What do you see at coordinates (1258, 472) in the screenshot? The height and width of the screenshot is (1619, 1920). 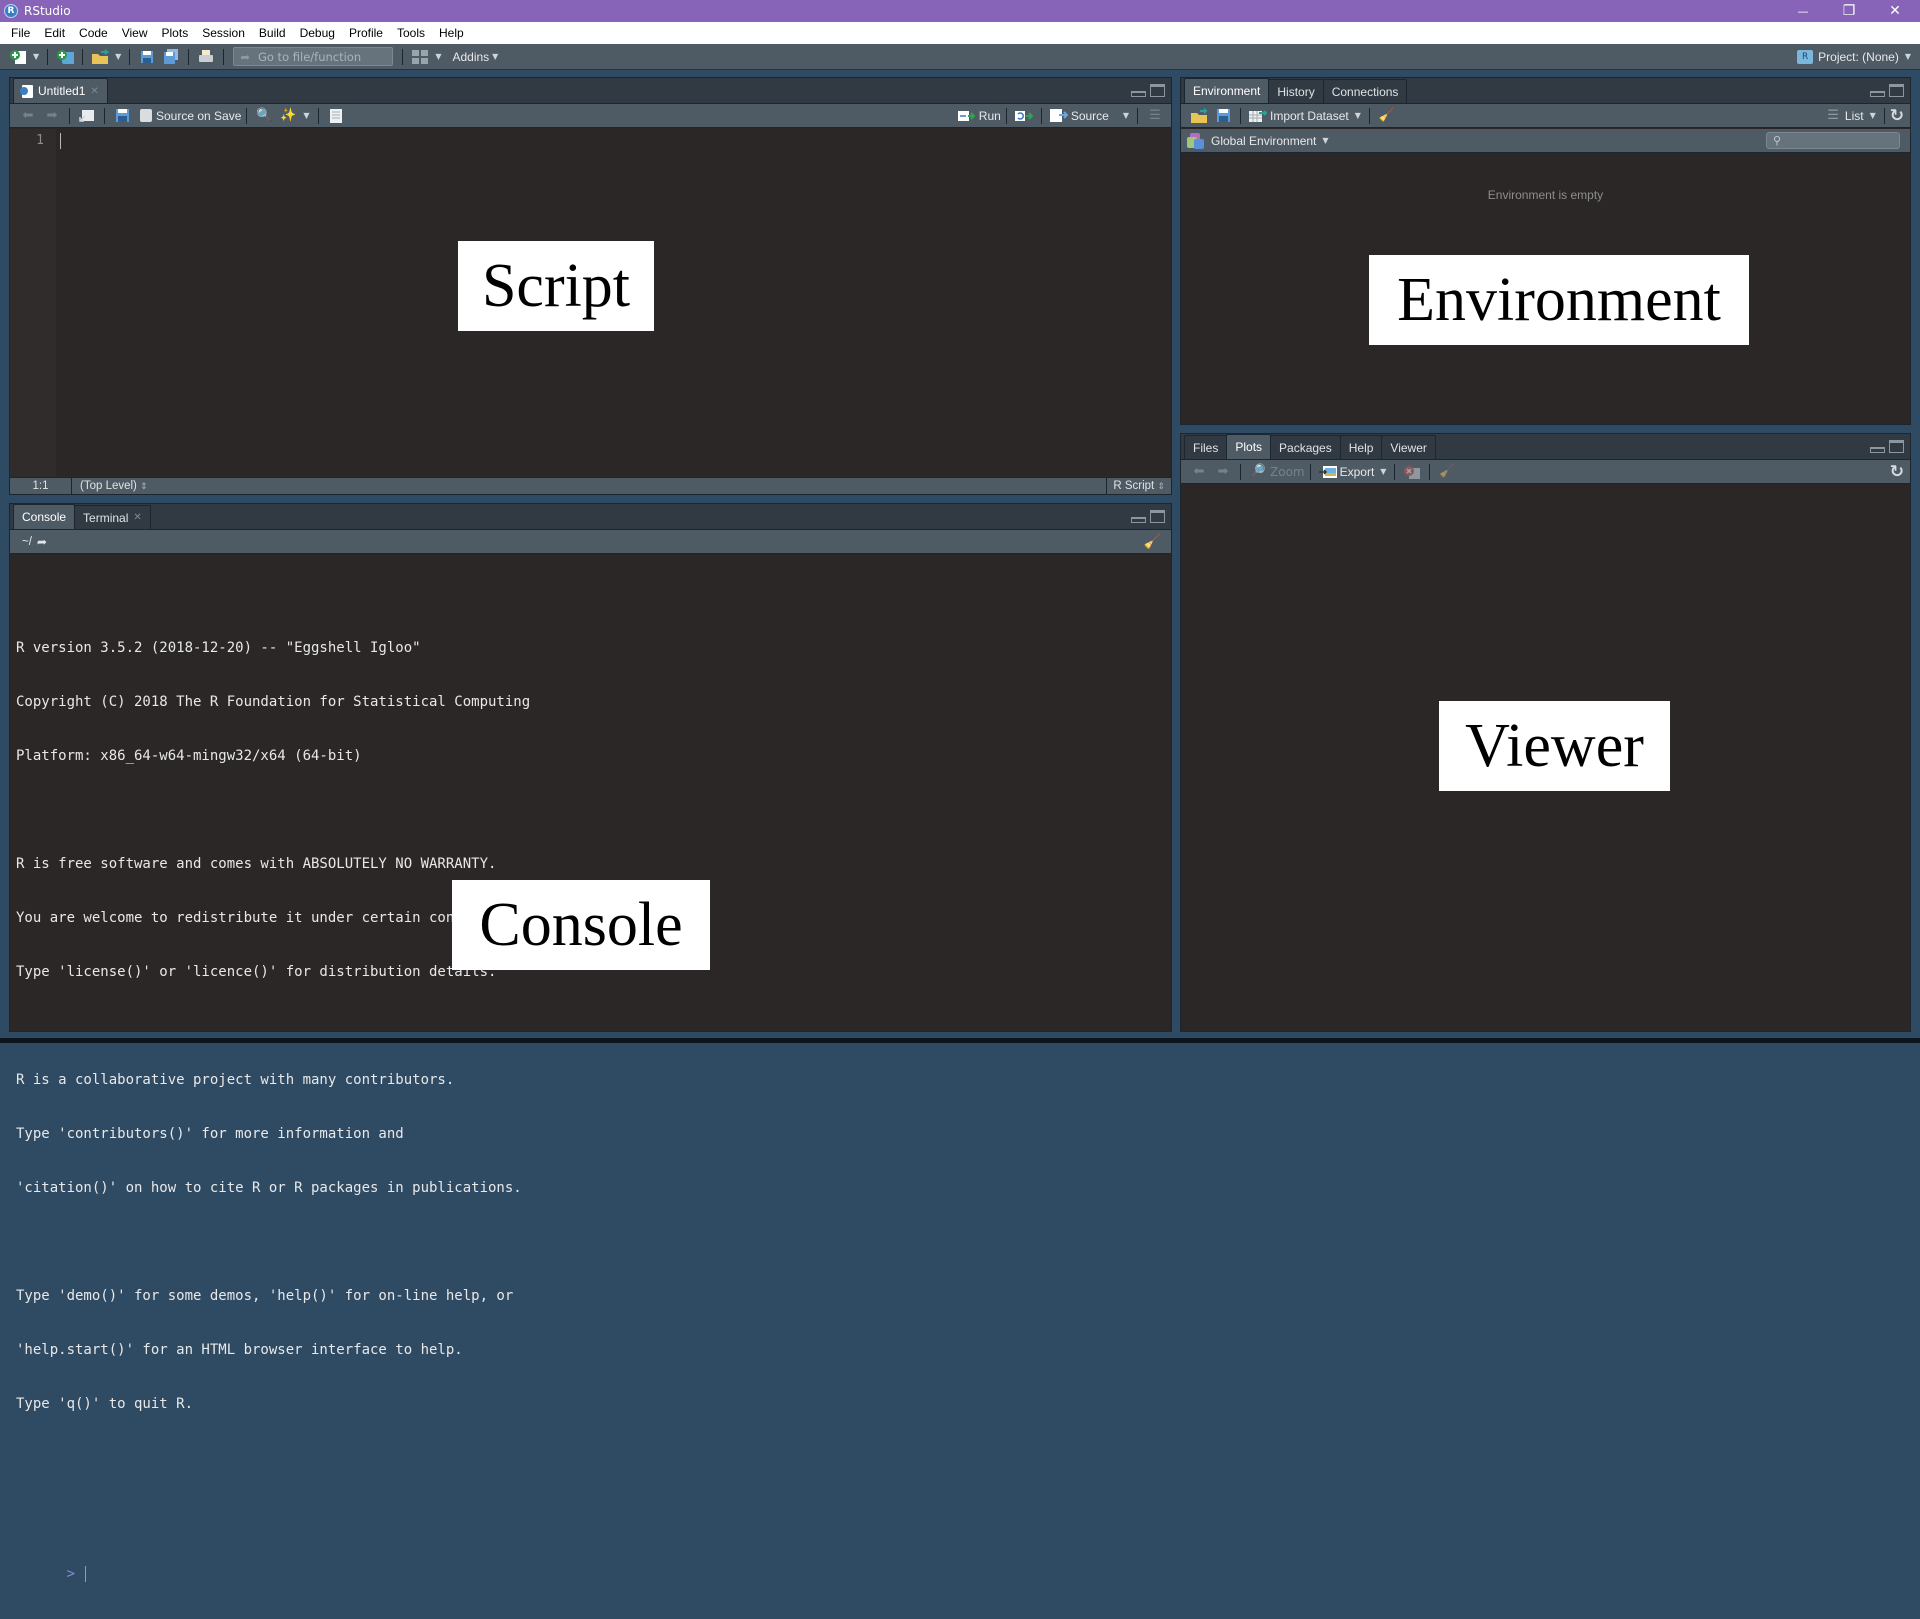 I see `zoom-icon: 🔎` at bounding box center [1258, 472].